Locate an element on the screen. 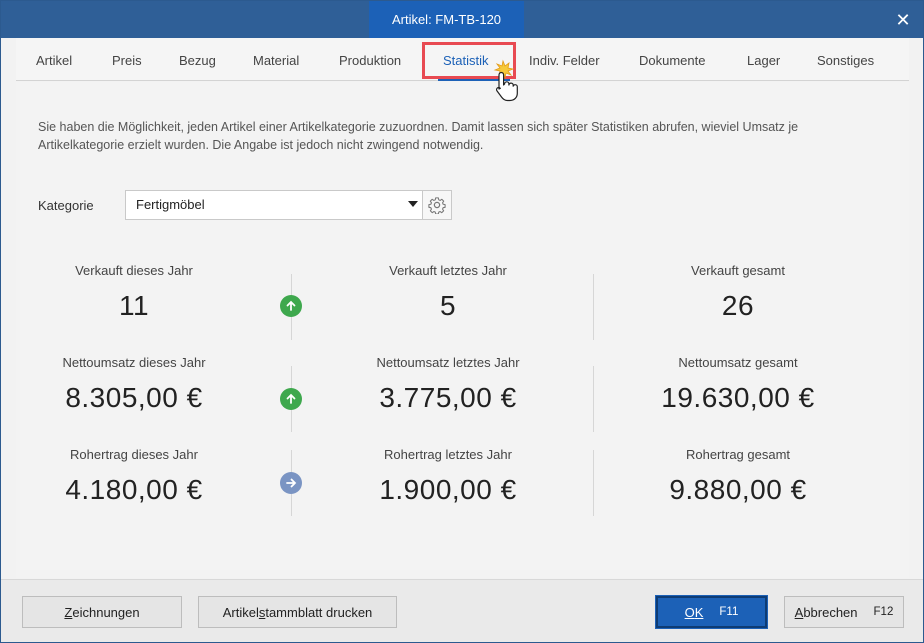 The height and width of the screenshot is (643, 924). zeichnungen-button: Zeichnungen is located at coordinates (102, 612).